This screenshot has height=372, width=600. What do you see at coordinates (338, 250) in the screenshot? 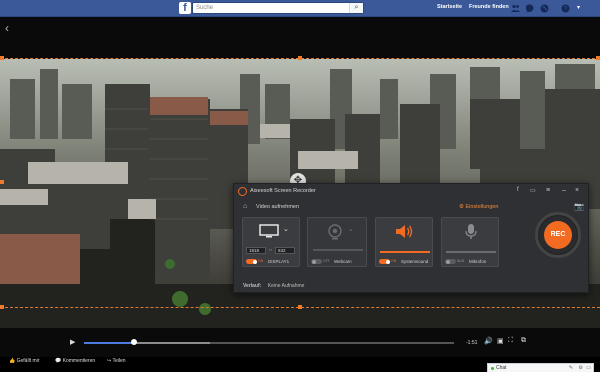
I see `webcam-divider` at bounding box center [338, 250].